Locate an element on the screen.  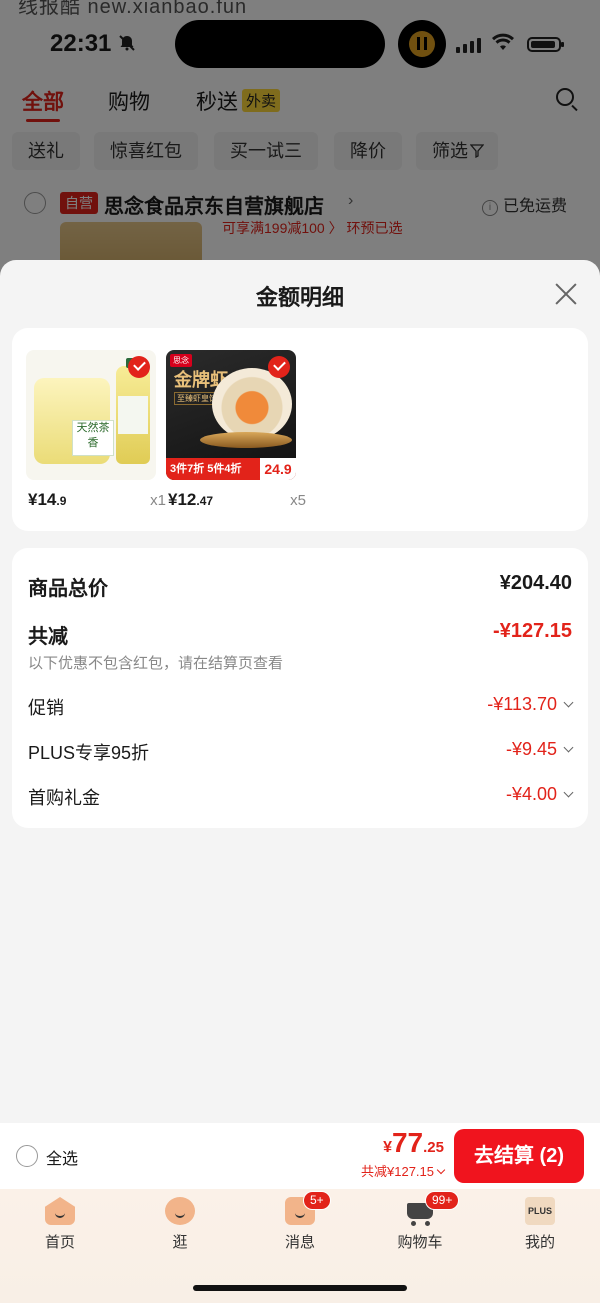
tab-cart: 99+ 购物车 is located at coordinates (420, 1221).